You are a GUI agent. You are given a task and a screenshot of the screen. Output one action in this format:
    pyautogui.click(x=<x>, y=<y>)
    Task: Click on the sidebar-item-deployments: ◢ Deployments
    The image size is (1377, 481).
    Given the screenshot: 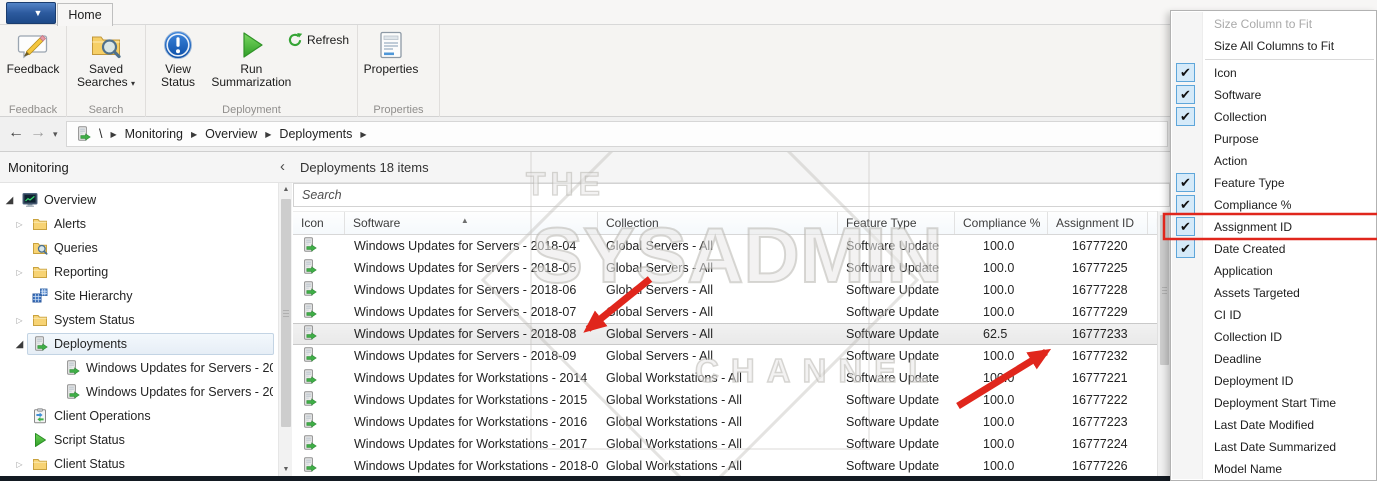 What is the action you would take?
    pyautogui.click(x=139, y=344)
    